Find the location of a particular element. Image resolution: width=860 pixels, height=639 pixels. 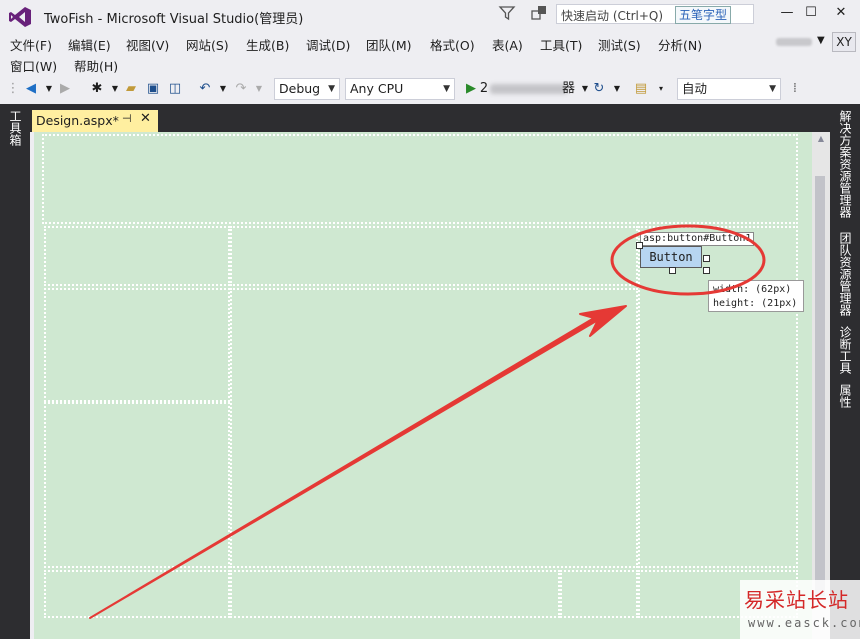

close-icon: ✕ is located at coordinates (145, 118).